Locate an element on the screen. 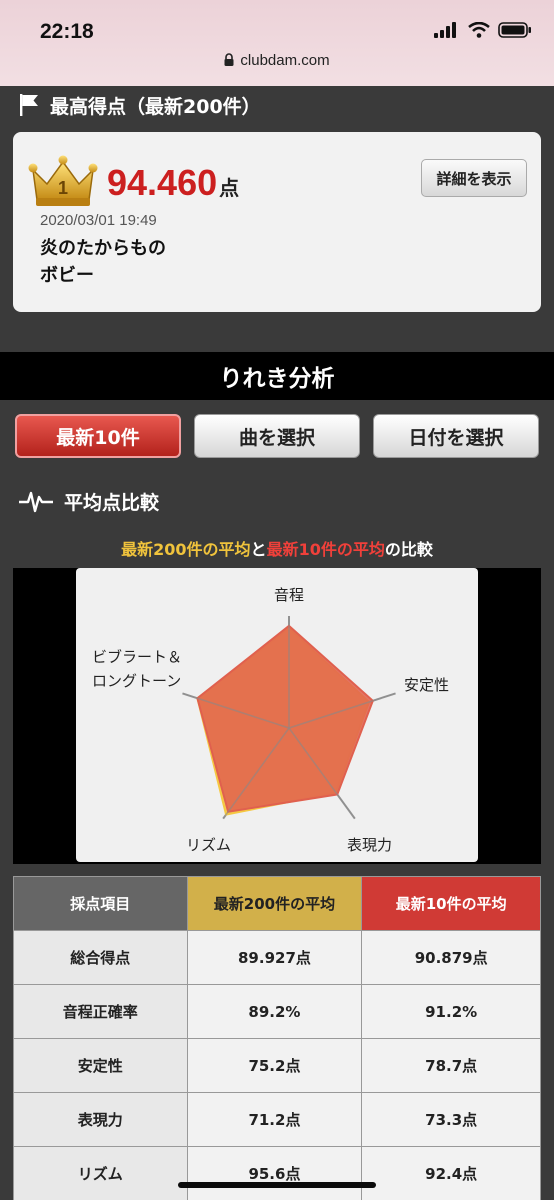  row-label: 表現力 is located at coordinates (100, 1119).